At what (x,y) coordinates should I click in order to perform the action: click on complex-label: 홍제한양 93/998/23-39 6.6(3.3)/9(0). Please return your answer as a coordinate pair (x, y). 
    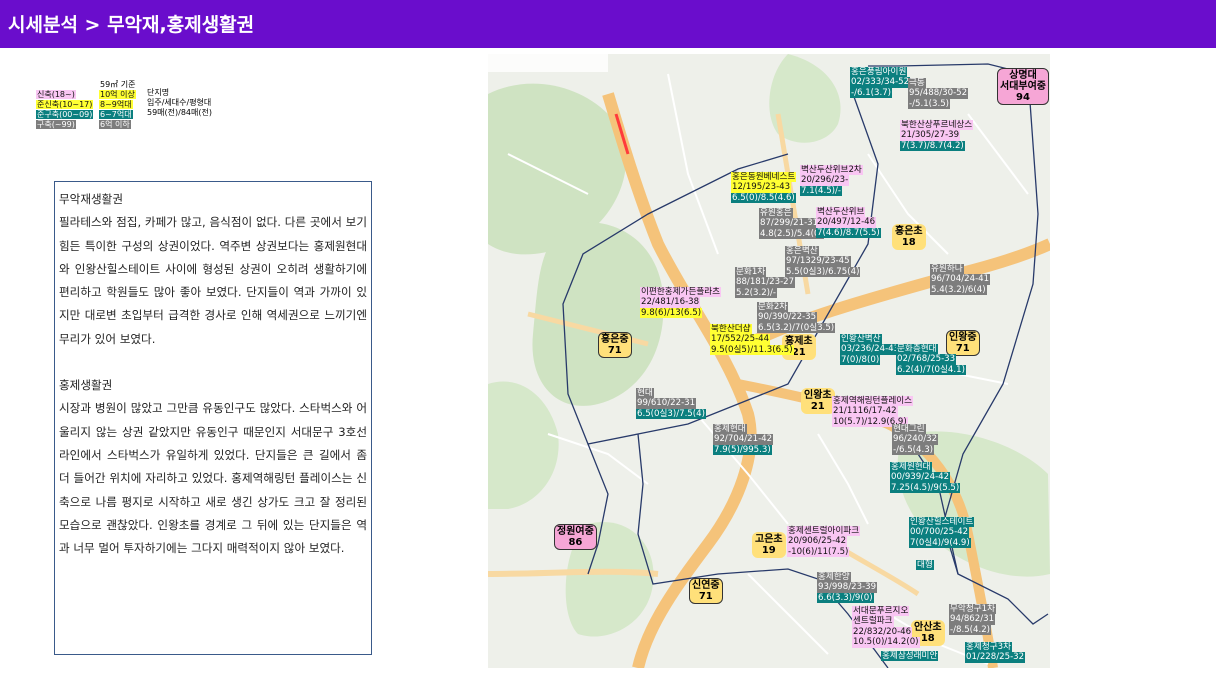
    Looking at the image, I should click on (847, 588).